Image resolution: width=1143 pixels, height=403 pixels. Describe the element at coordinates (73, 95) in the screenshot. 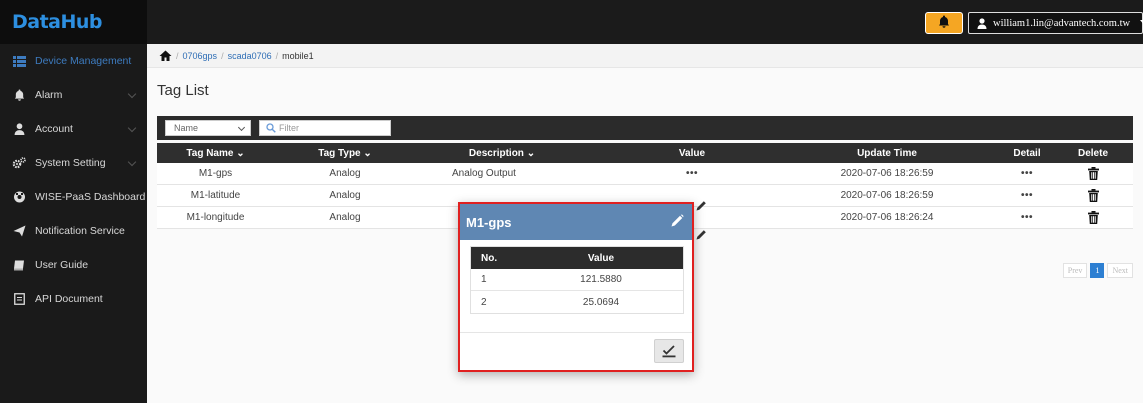

I see `sidebar-item-alarm: Alarm` at that location.